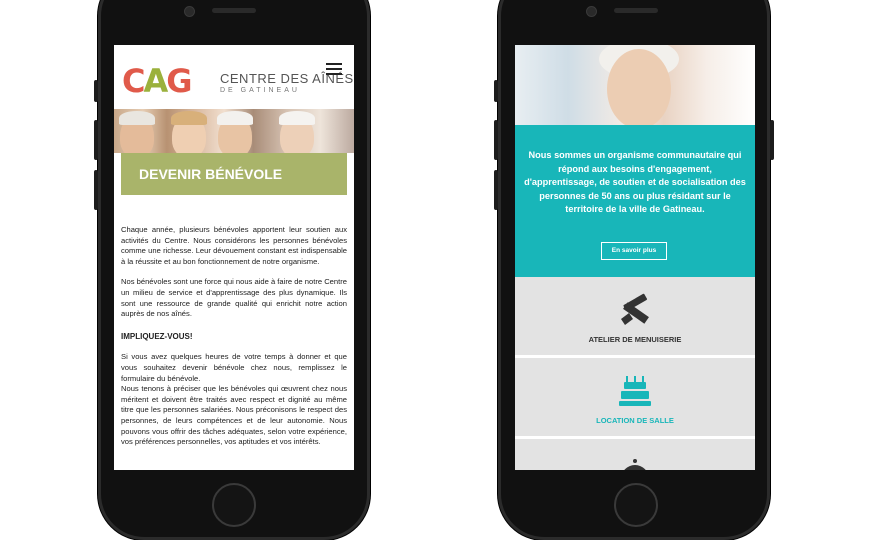 This screenshot has height=540, width=880. What do you see at coordinates (234, 77) in the screenshot?
I see `site-header: CAG CENTRE DES AÎNÉS DE GATINEAU` at bounding box center [234, 77].